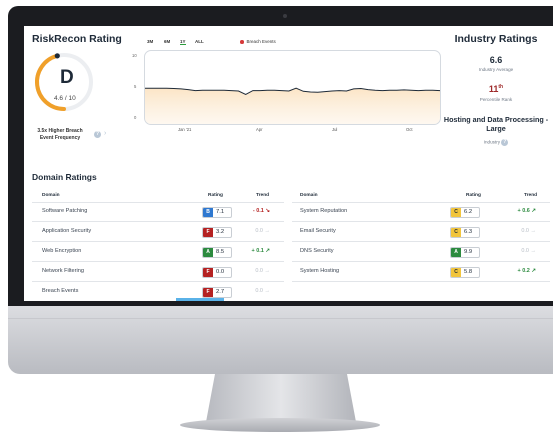 The height and width of the screenshot is (439, 553). Describe the element at coordinates (199, 41) in the screenshot. I see `tab-all: ALL` at that location.